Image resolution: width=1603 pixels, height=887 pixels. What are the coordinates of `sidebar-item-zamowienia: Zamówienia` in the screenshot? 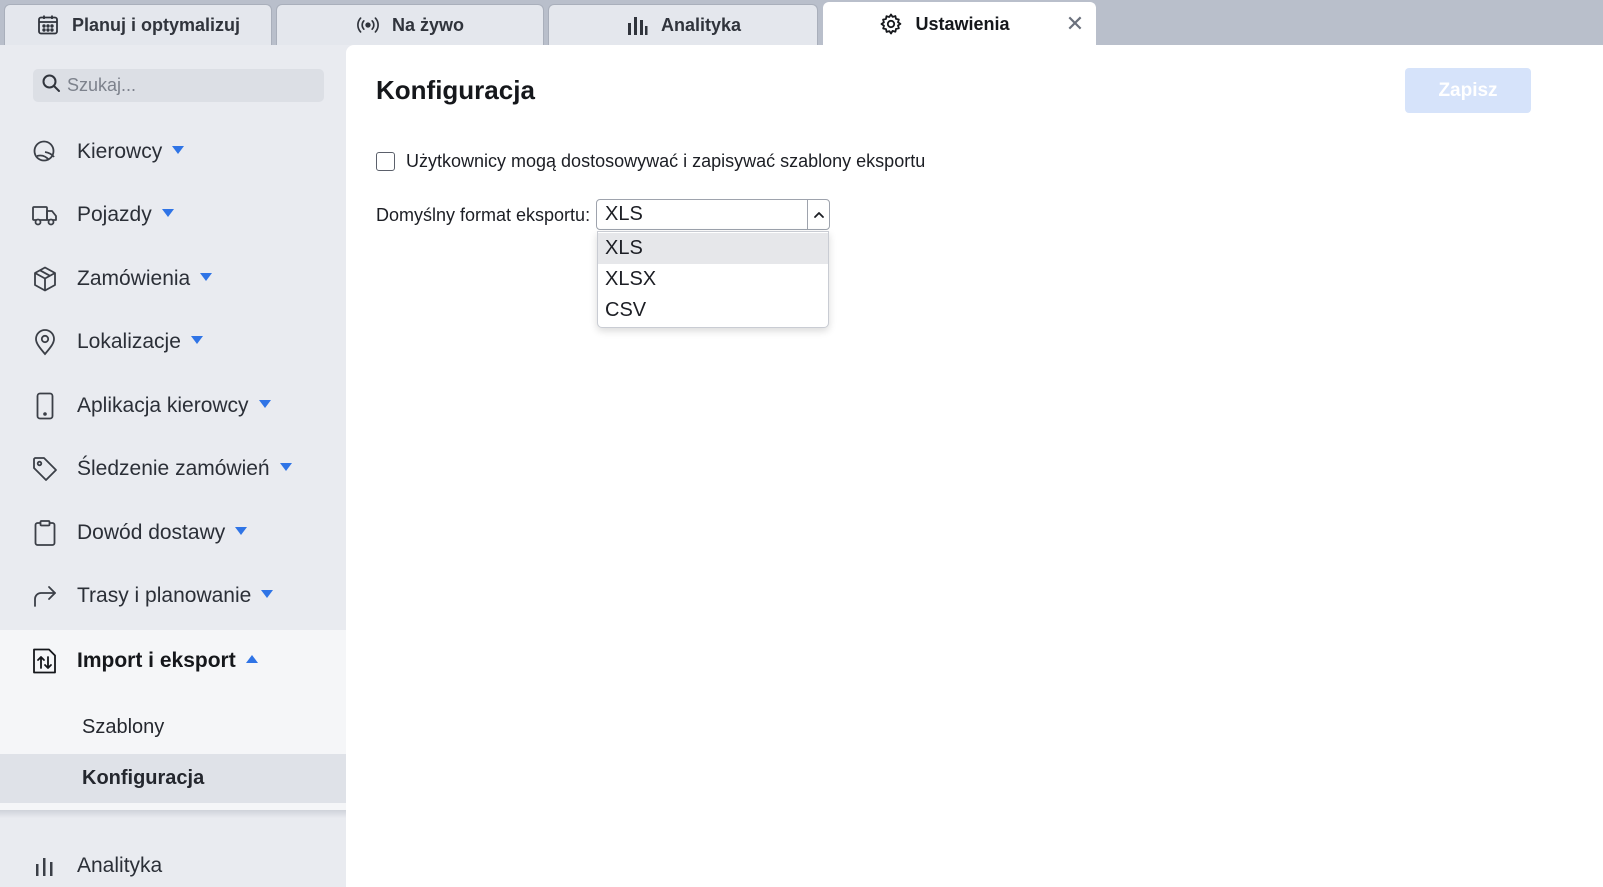 It's located at (173, 279).